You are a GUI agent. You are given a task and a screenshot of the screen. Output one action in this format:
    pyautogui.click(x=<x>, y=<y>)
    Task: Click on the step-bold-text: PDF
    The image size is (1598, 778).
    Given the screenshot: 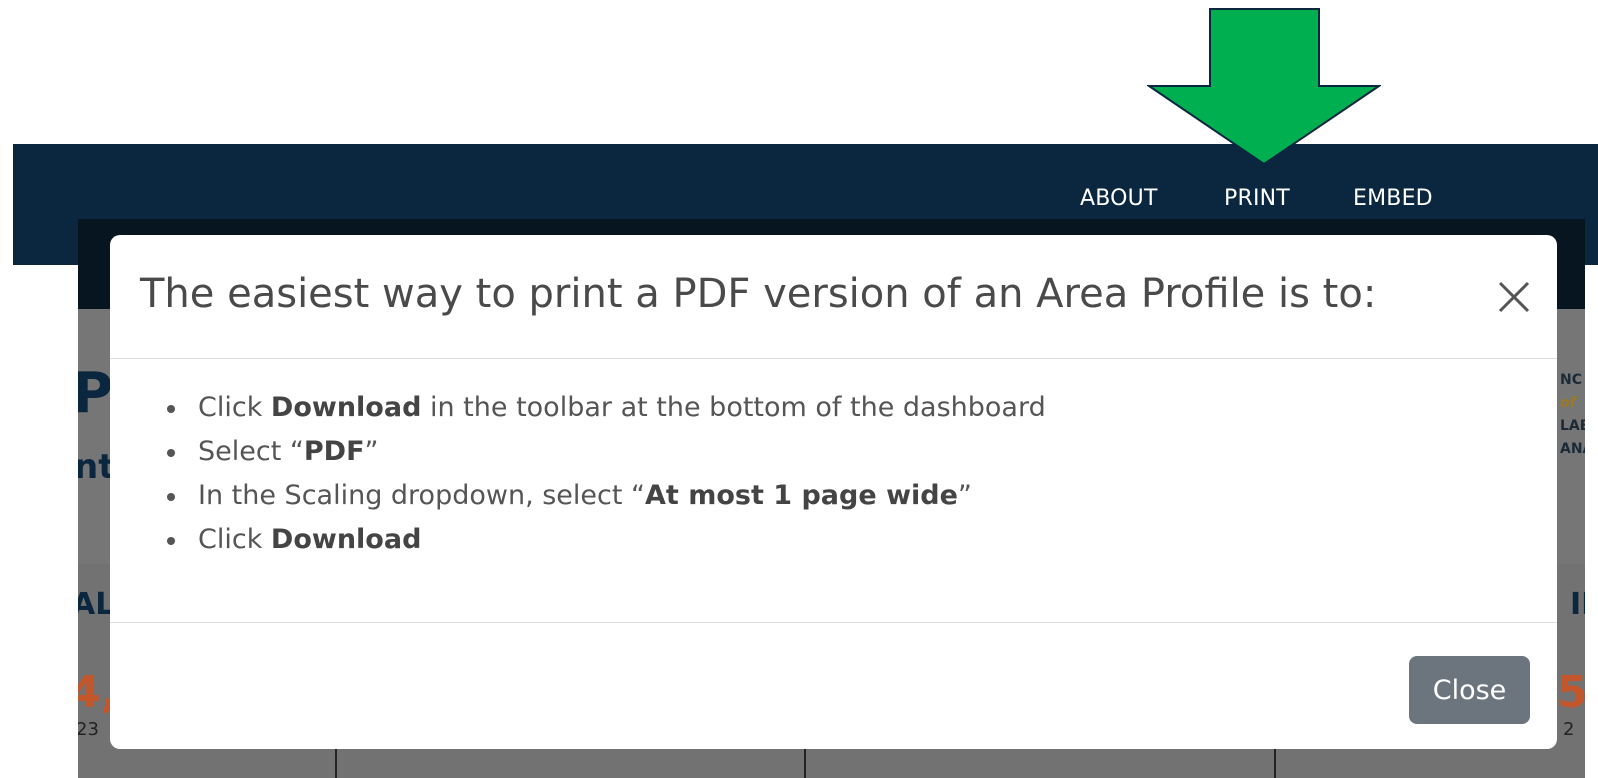 What is the action you would take?
    pyautogui.click(x=334, y=451)
    